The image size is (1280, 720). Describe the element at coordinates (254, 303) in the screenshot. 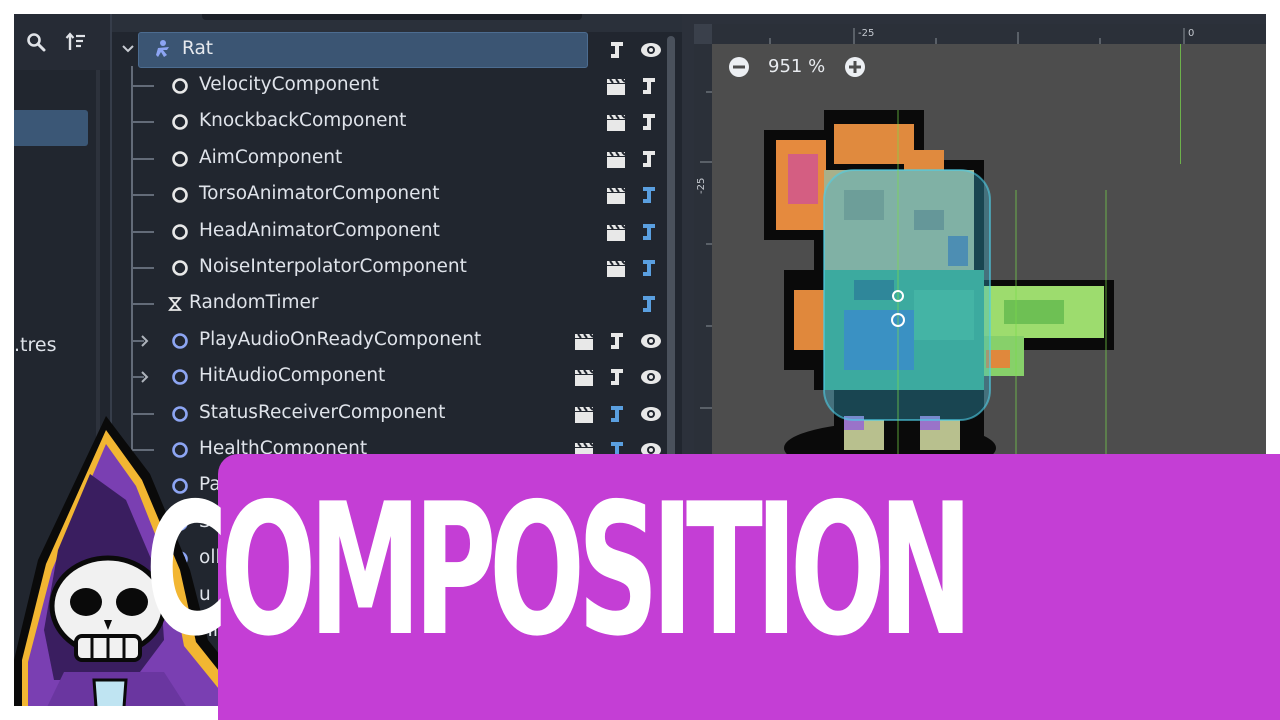

I see `node-label: RandomTimer` at that location.